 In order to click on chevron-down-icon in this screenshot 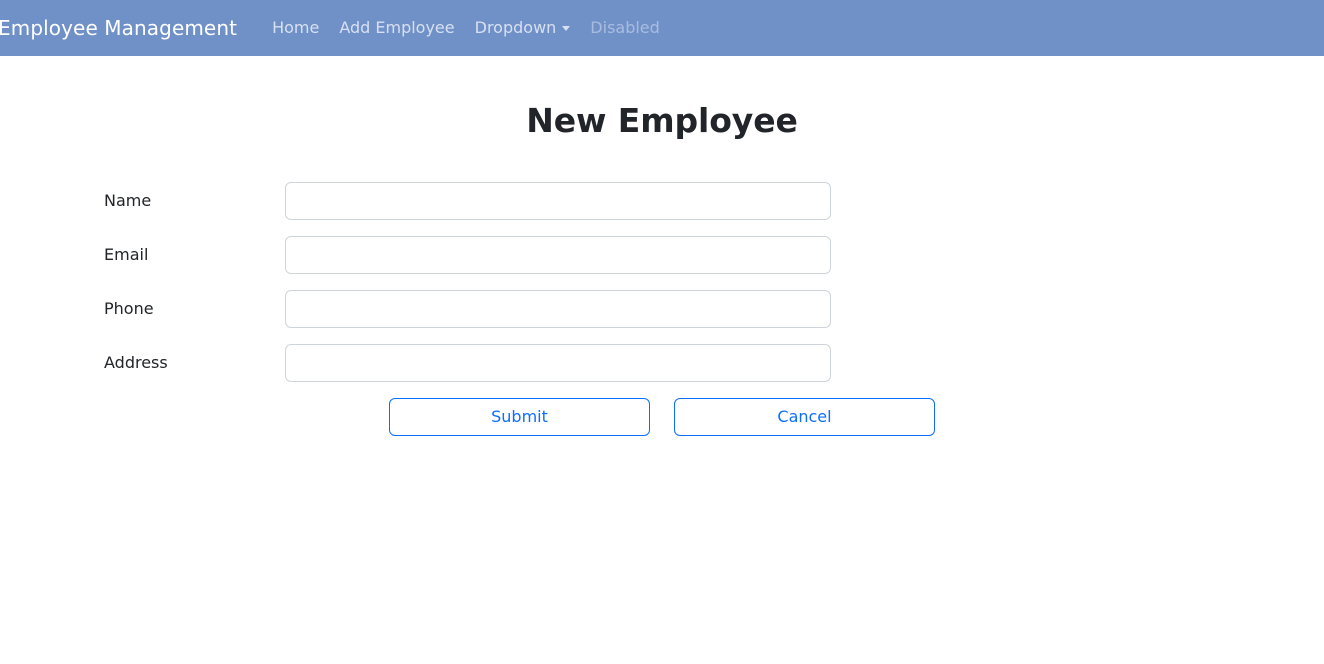, I will do `click(566, 28)`.